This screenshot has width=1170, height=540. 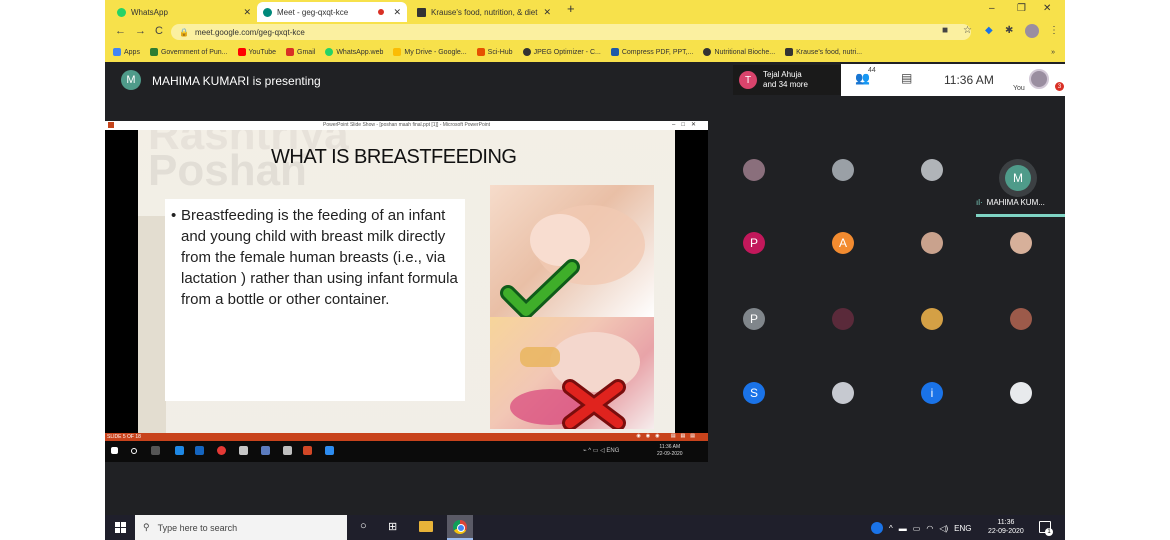 I want to click on windows-start-icon, so click(x=114, y=450).